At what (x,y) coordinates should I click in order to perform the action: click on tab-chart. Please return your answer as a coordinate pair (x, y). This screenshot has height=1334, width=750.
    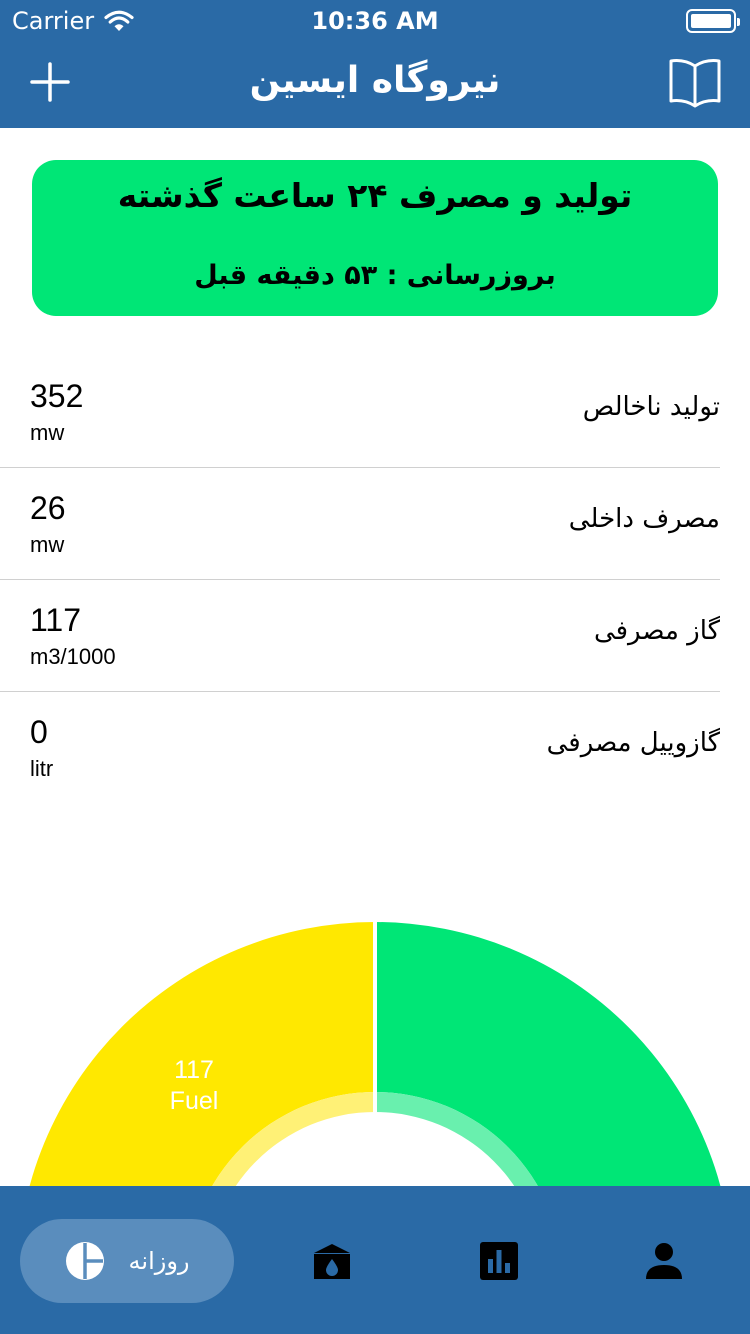
    Looking at the image, I should click on (499, 1261).